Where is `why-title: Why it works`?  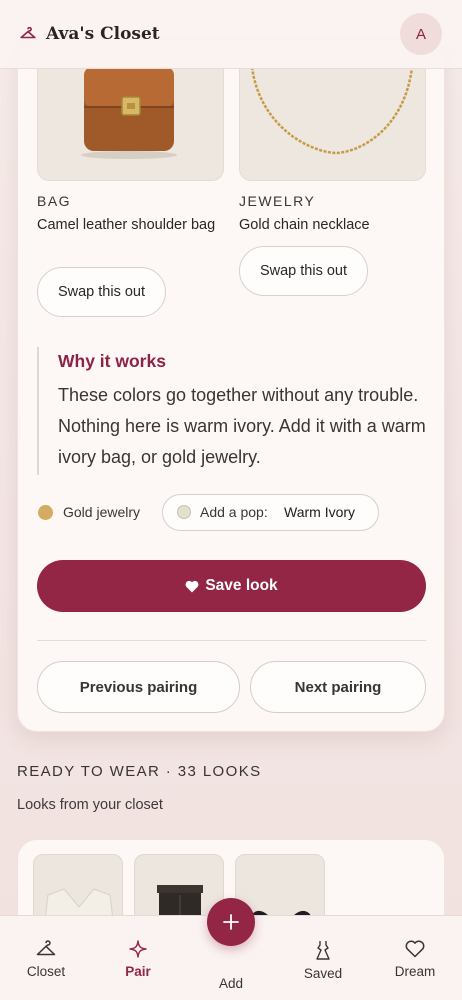 why-title: Why it works is located at coordinates (112, 361).